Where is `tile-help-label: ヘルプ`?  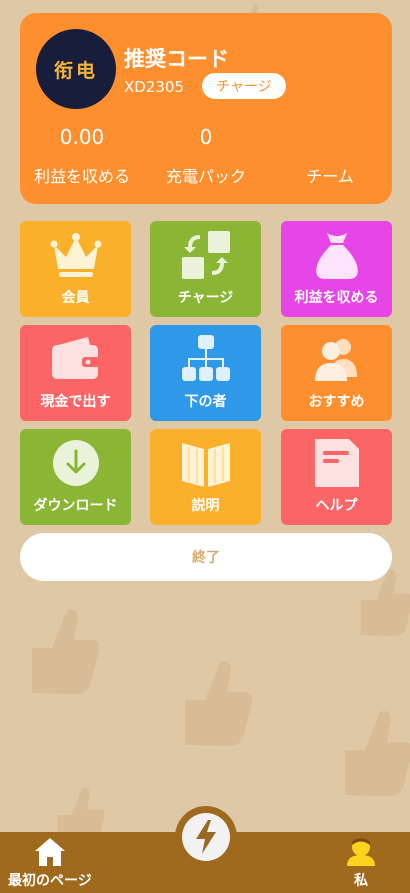 tile-help-label: ヘルプ is located at coordinates (336, 506).